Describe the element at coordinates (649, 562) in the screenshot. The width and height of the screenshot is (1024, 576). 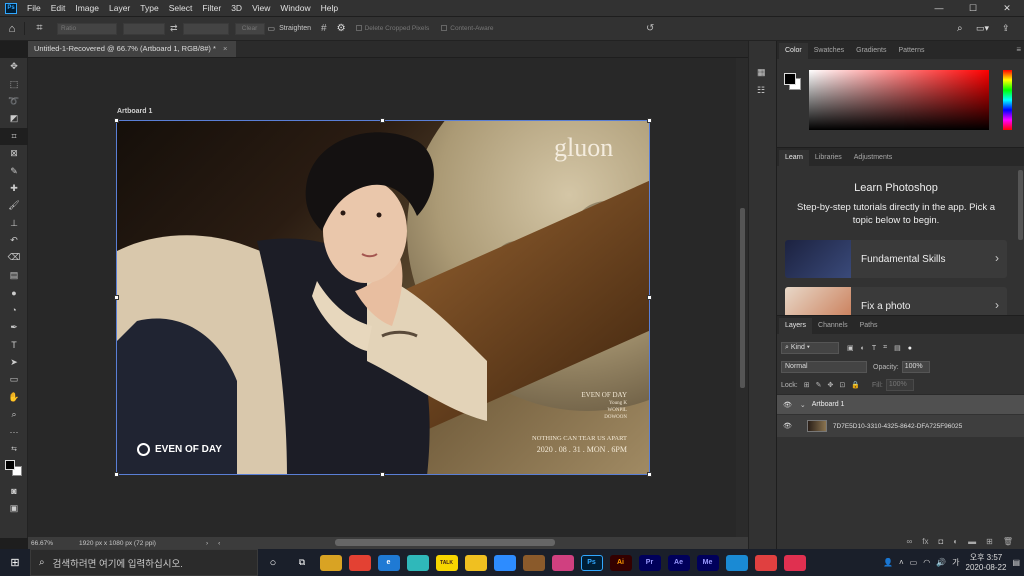
I see `taskbar-app-icon: Pr` at that location.